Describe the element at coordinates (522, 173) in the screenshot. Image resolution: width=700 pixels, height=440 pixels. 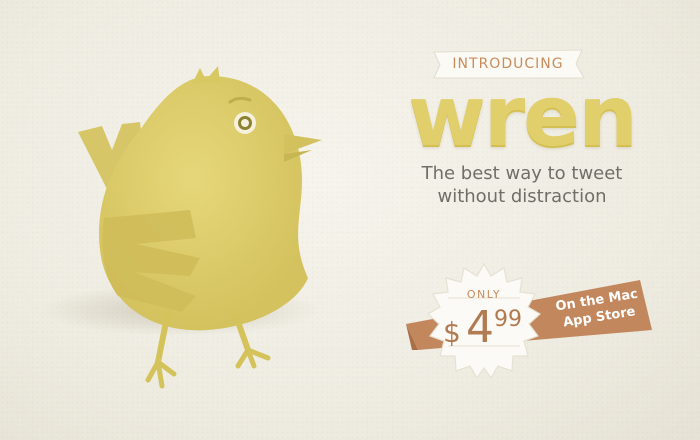
I see `tagline-line-1: The best way to tweet` at that location.